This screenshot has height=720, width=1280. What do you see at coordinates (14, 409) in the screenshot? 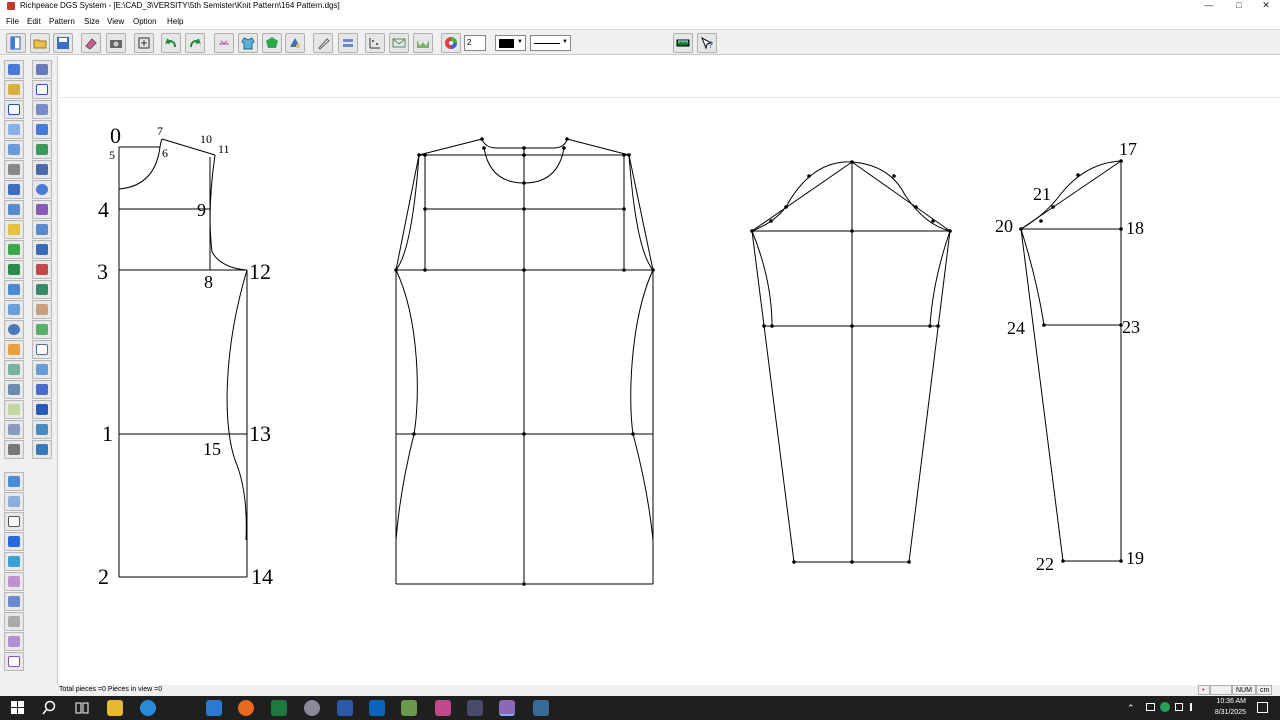
I see `stitch-line-icon` at bounding box center [14, 409].